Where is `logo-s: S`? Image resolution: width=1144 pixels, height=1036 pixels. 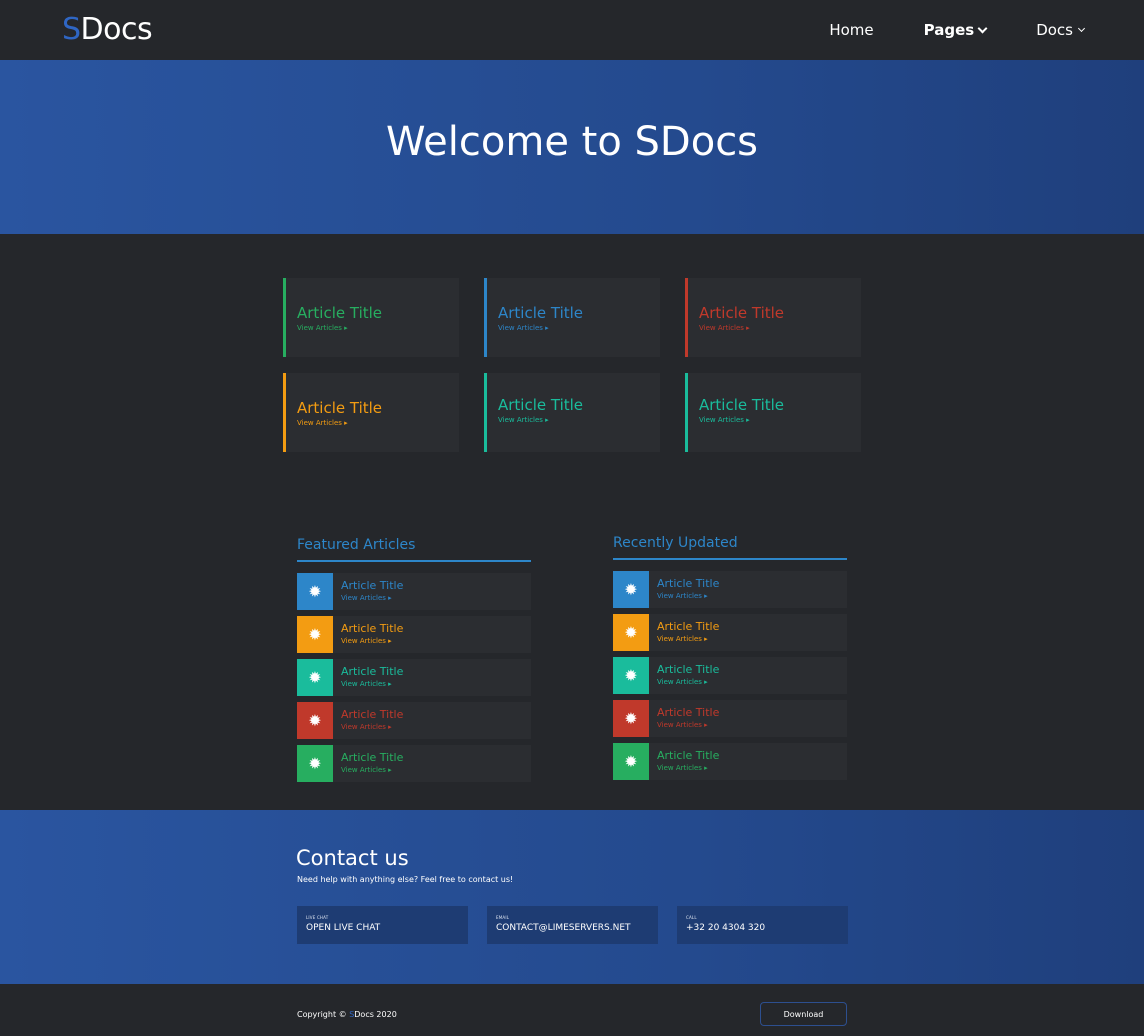 logo-s: S is located at coordinates (71, 29).